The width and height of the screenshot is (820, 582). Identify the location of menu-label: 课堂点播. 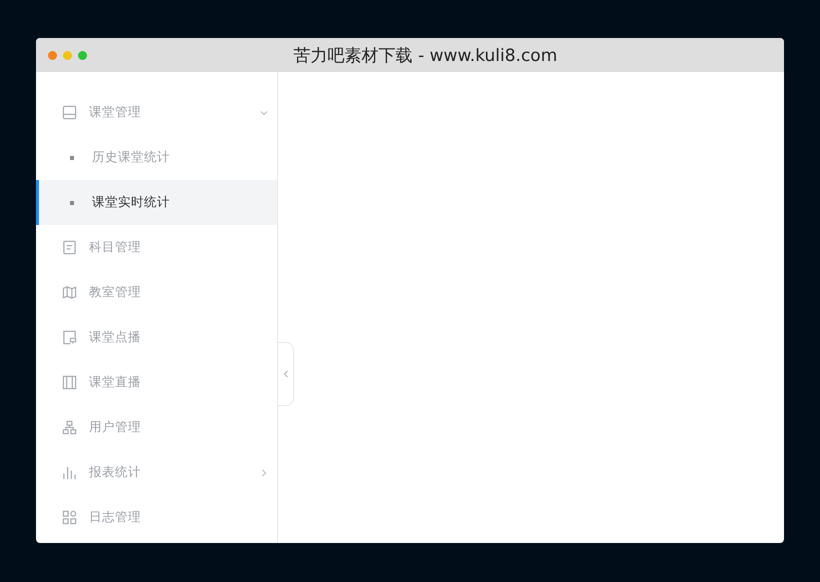
(115, 337).